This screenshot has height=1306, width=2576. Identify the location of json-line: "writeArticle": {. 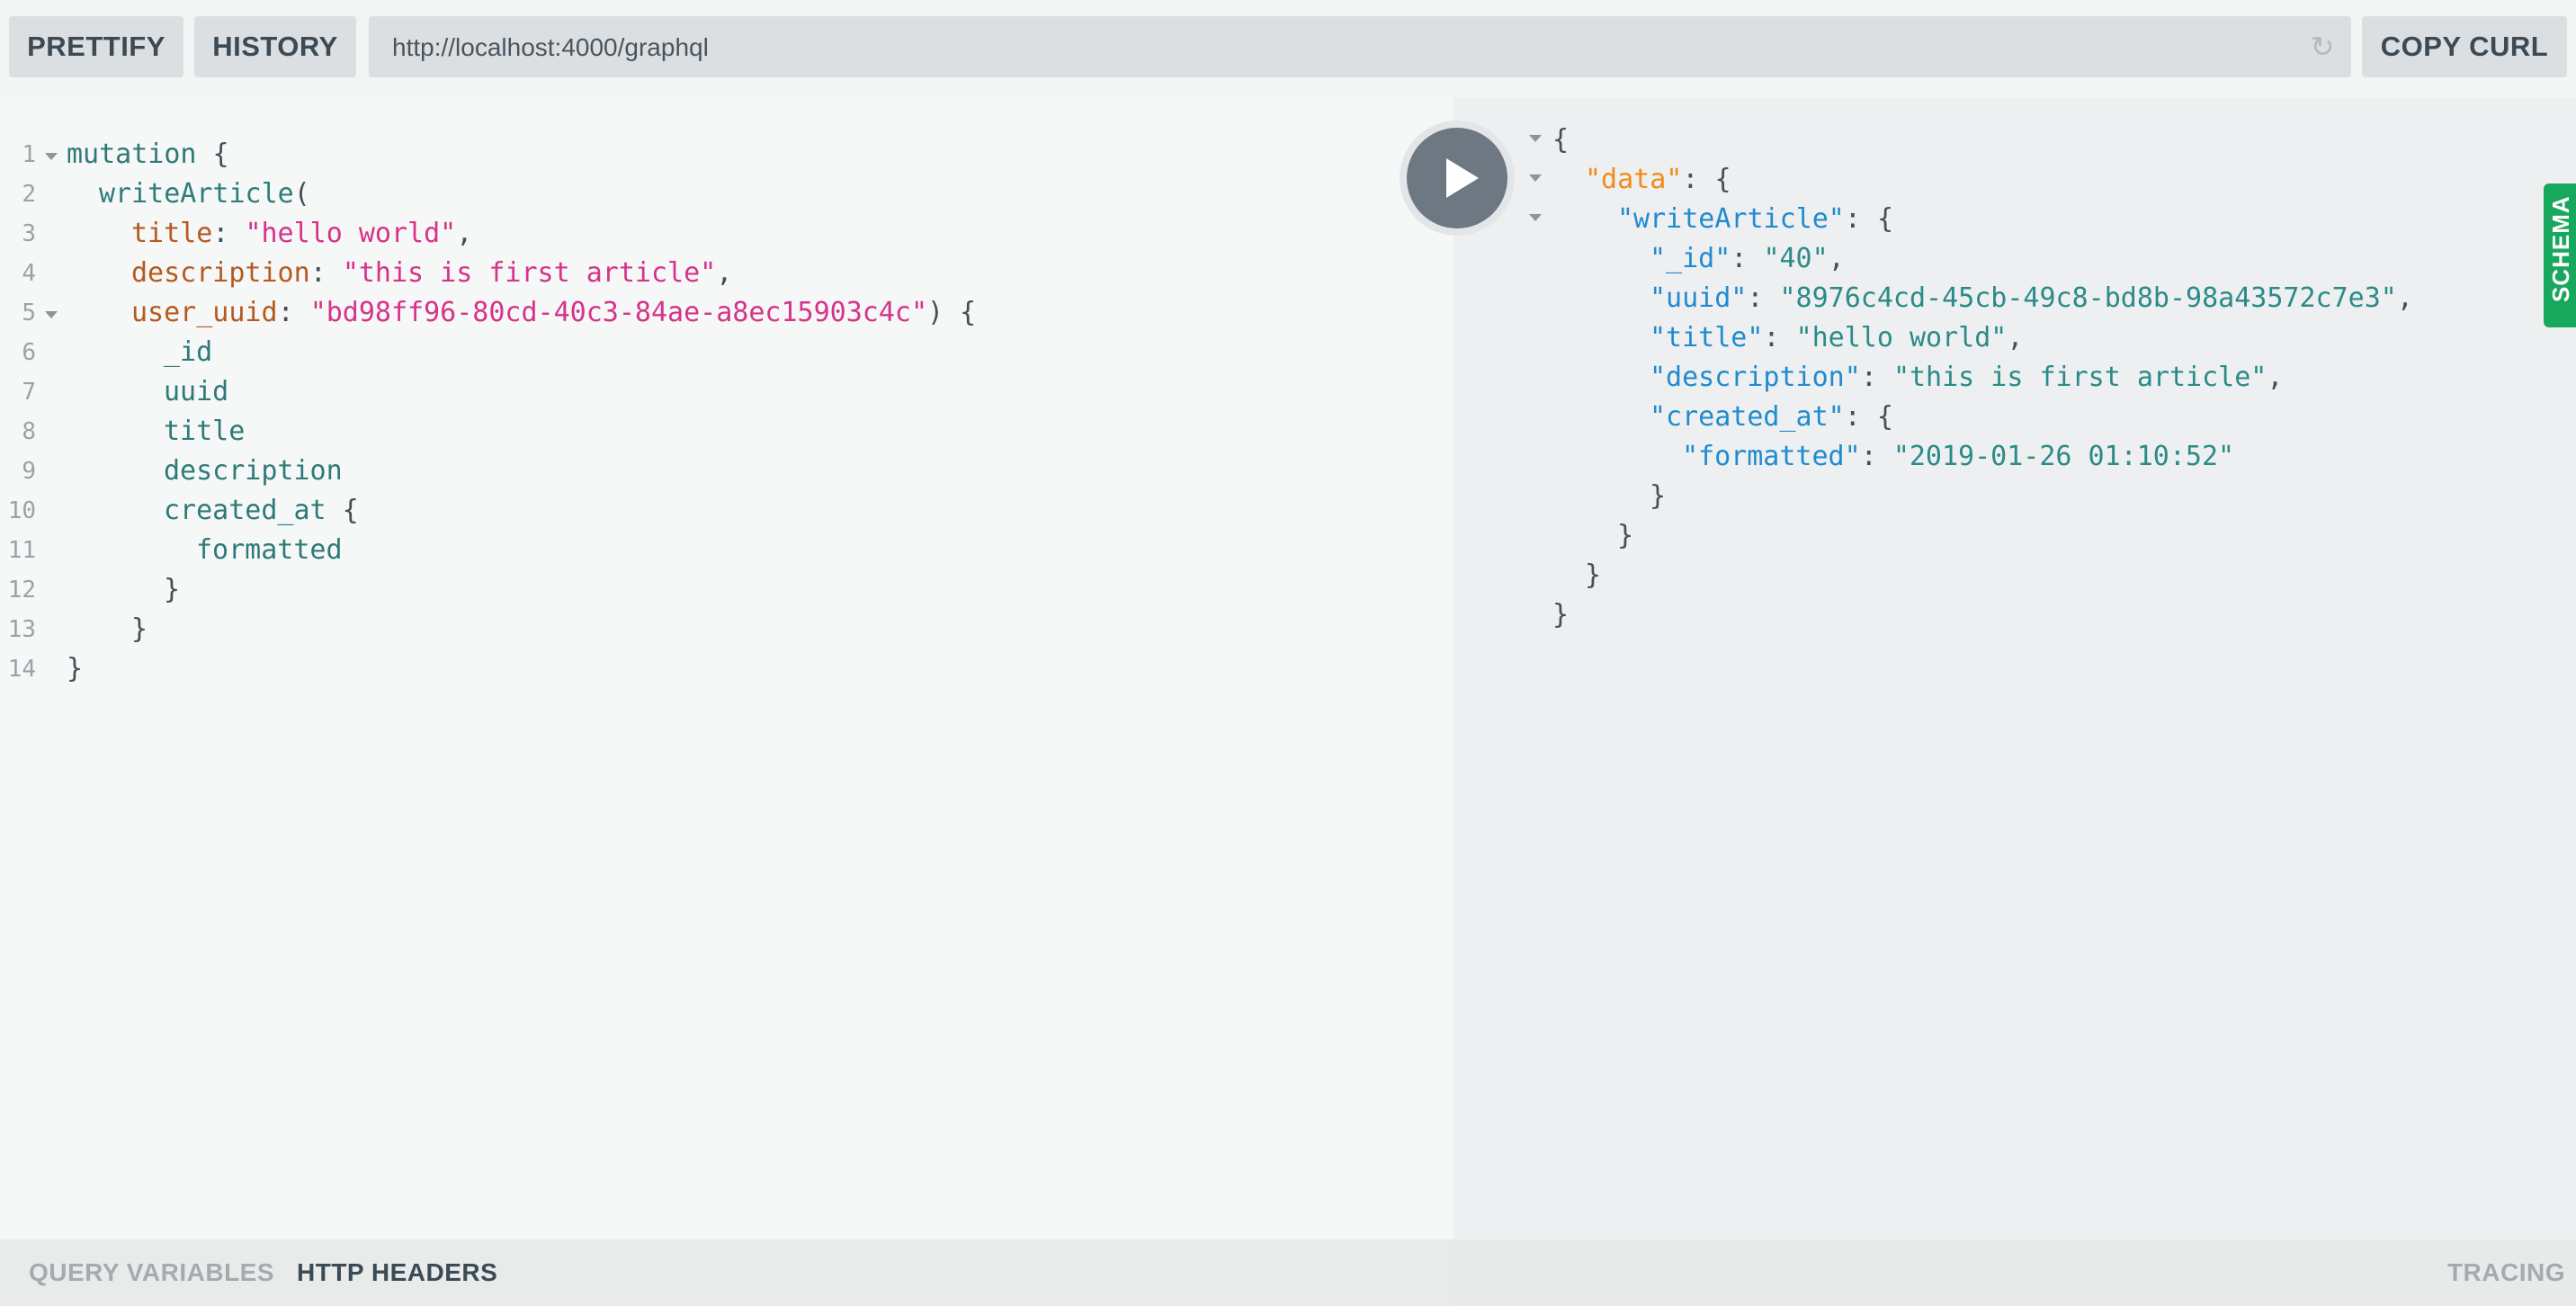
(1755, 219).